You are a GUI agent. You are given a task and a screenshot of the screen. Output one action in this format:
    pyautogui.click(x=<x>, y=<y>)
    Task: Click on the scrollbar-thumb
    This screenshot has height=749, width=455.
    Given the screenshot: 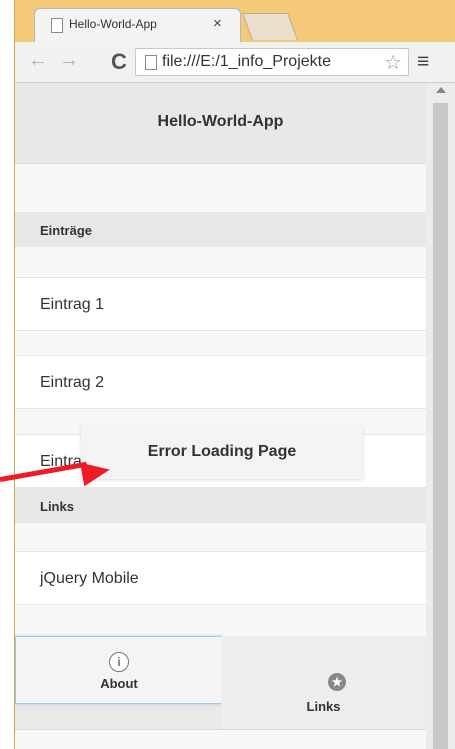 What is the action you would take?
    pyautogui.click(x=440, y=426)
    